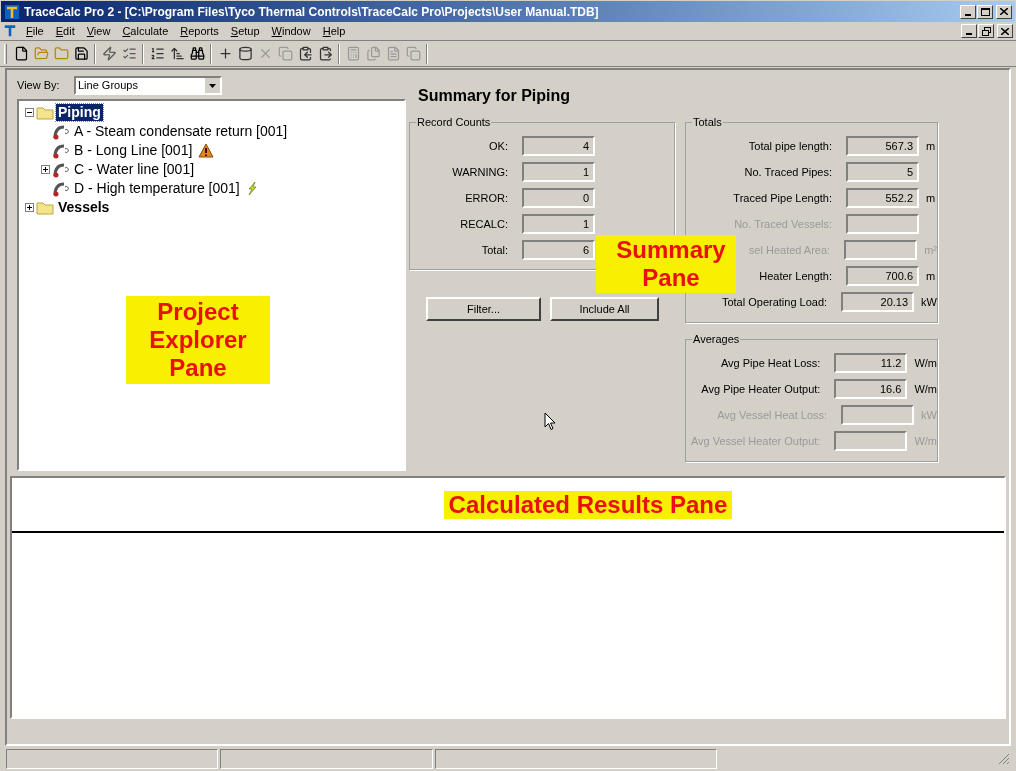  I want to click on field-label: Total pipe length:, so click(789, 146).